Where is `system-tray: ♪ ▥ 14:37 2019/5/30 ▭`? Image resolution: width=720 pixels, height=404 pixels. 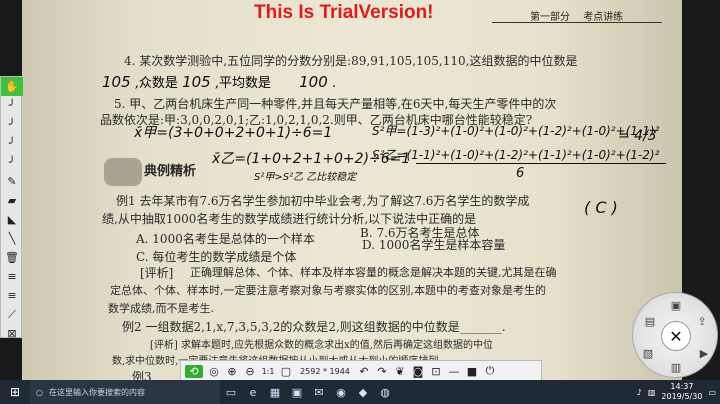
system-tray: ♪ ▥ 14:37 2019/5/30 ▭ is located at coordinates (676, 392).